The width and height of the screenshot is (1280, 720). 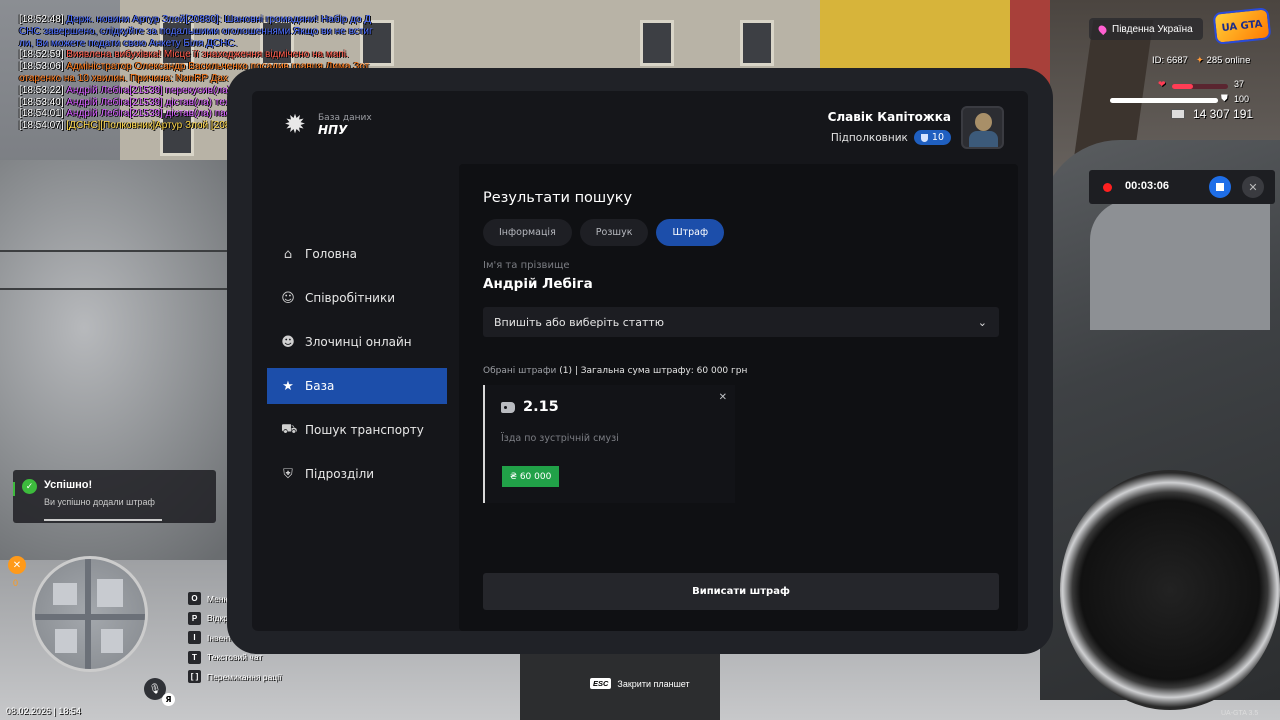 What do you see at coordinates (331, 254) in the screenshot?
I see `sidebar-item-label: Головна` at bounding box center [331, 254].